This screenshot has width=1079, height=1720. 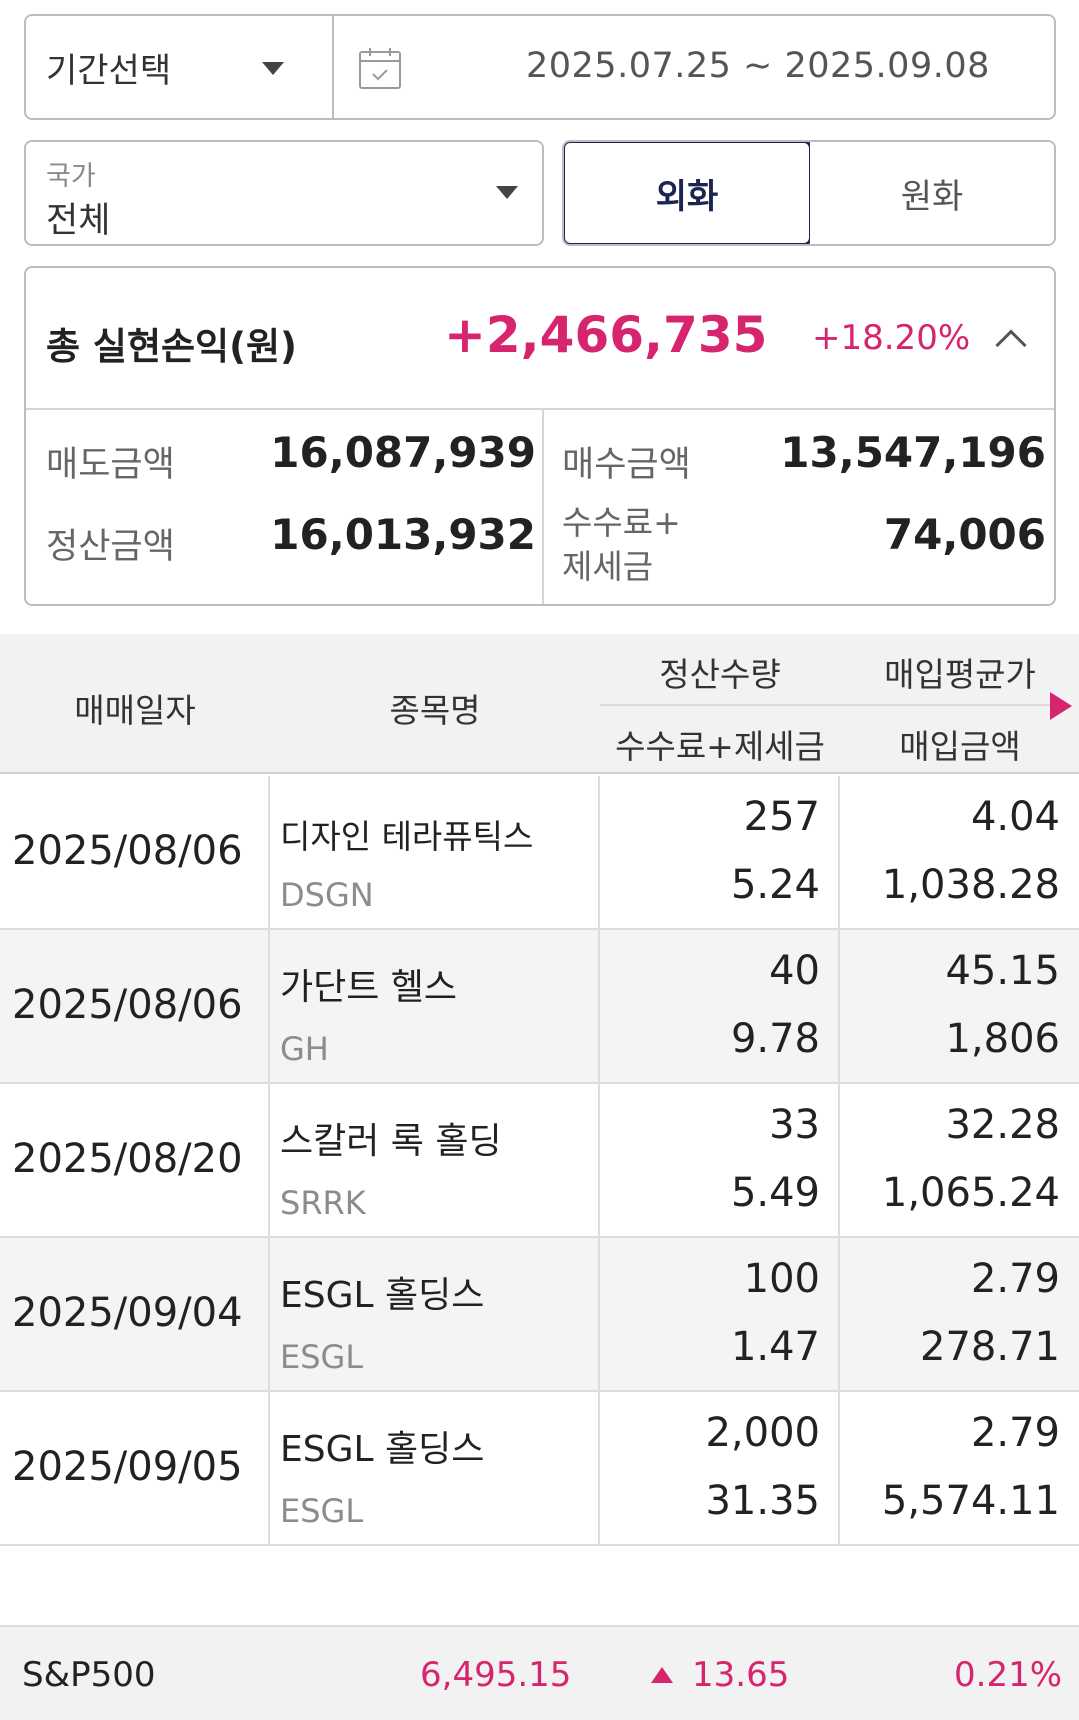 What do you see at coordinates (606, 335) in the screenshot?
I see `summary-amount: +2,466,735` at bounding box center [606, 335].